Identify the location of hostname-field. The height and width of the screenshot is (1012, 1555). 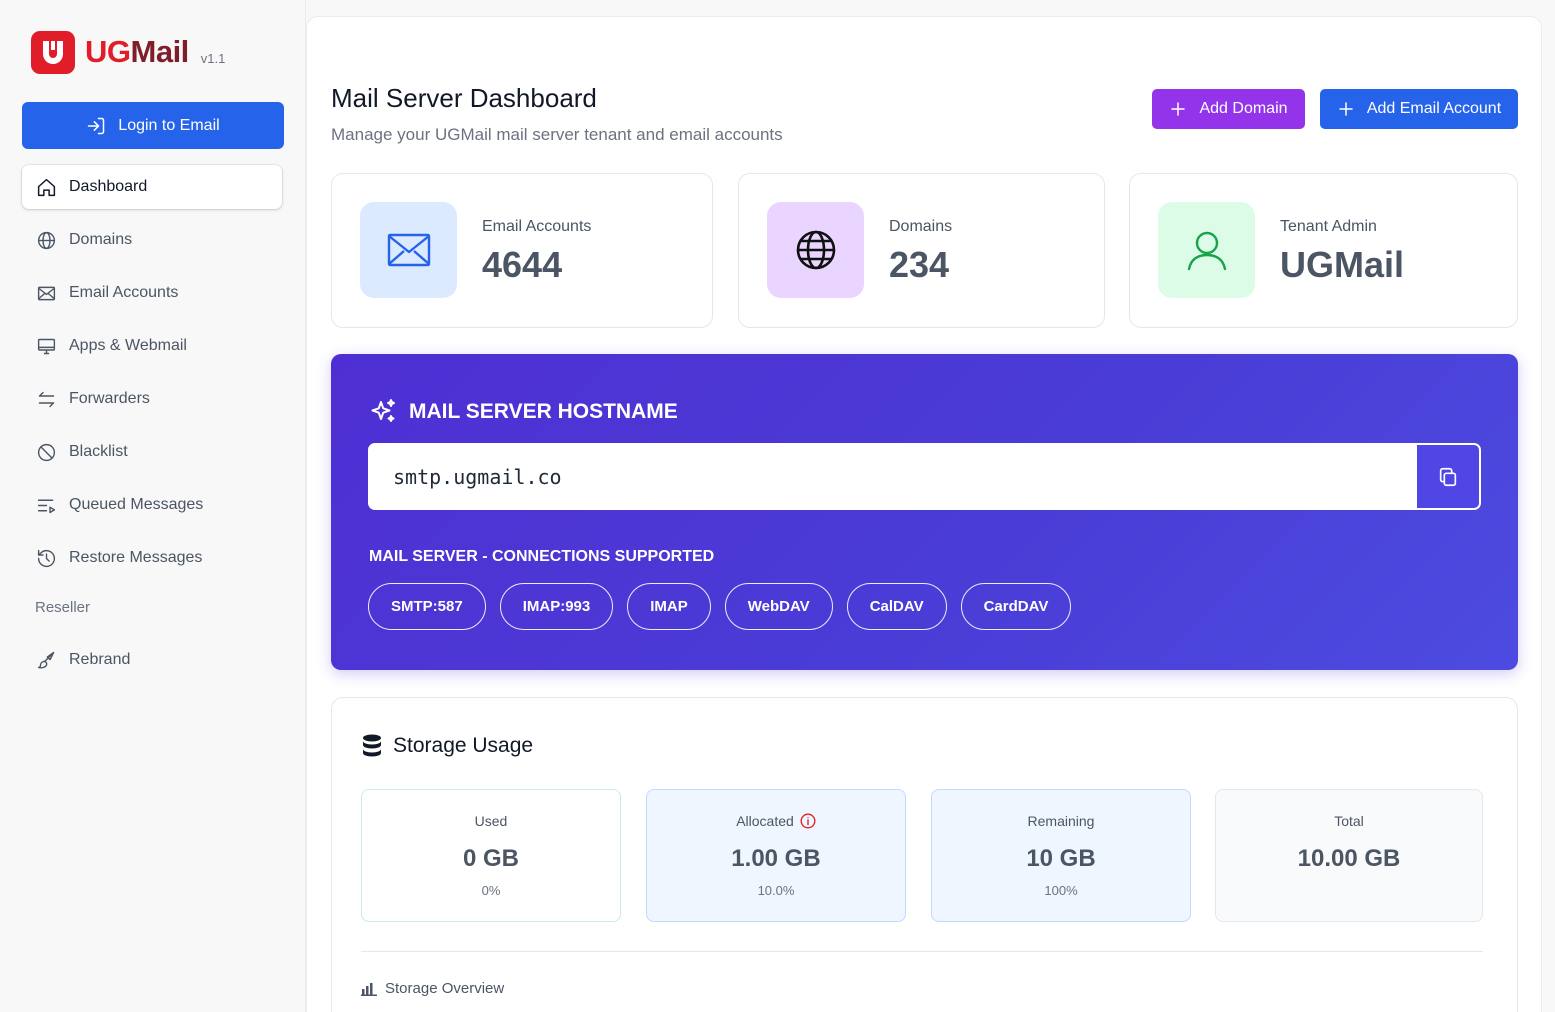
(924, 476).